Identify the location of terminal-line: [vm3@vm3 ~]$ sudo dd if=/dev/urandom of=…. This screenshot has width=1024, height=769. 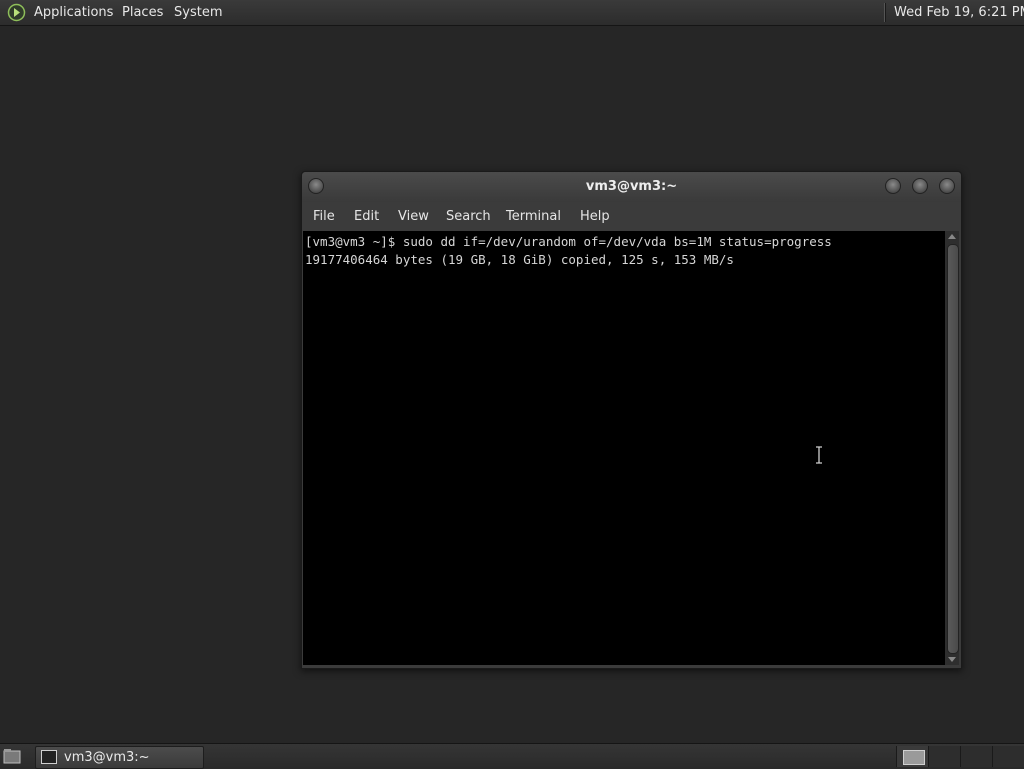
(568, 241).